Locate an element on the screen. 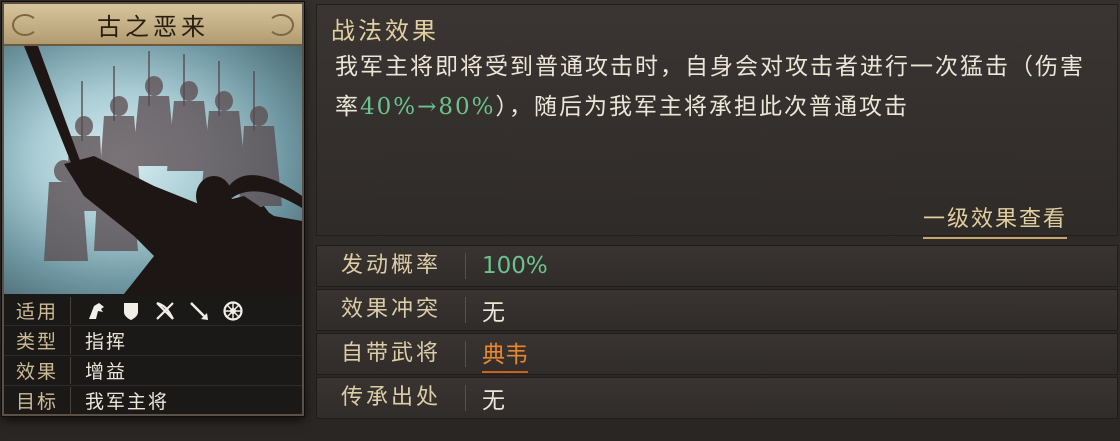  tactic-artwork is located at coordinates (153, 170).